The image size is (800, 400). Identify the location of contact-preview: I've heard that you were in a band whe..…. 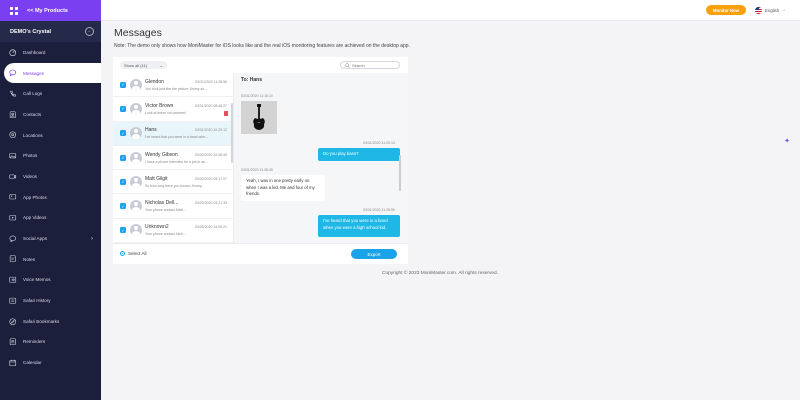
(176, 137).